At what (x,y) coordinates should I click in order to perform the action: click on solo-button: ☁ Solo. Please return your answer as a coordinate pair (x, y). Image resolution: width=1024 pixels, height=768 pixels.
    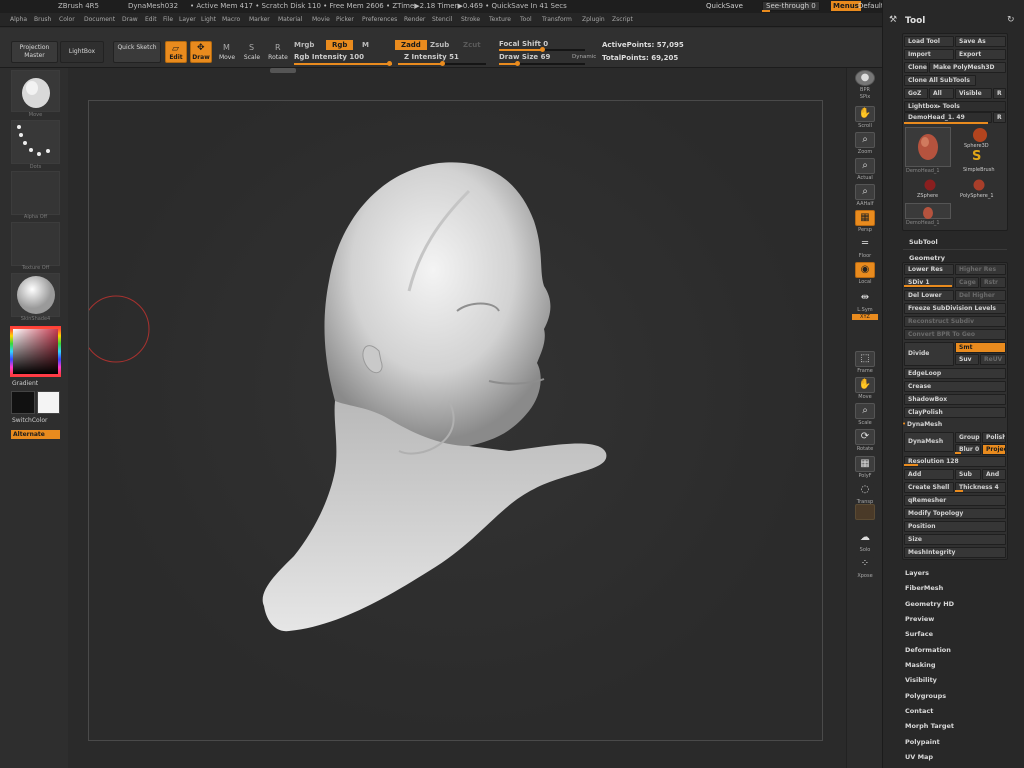
    Looking at the image, I should click on (865, 543).